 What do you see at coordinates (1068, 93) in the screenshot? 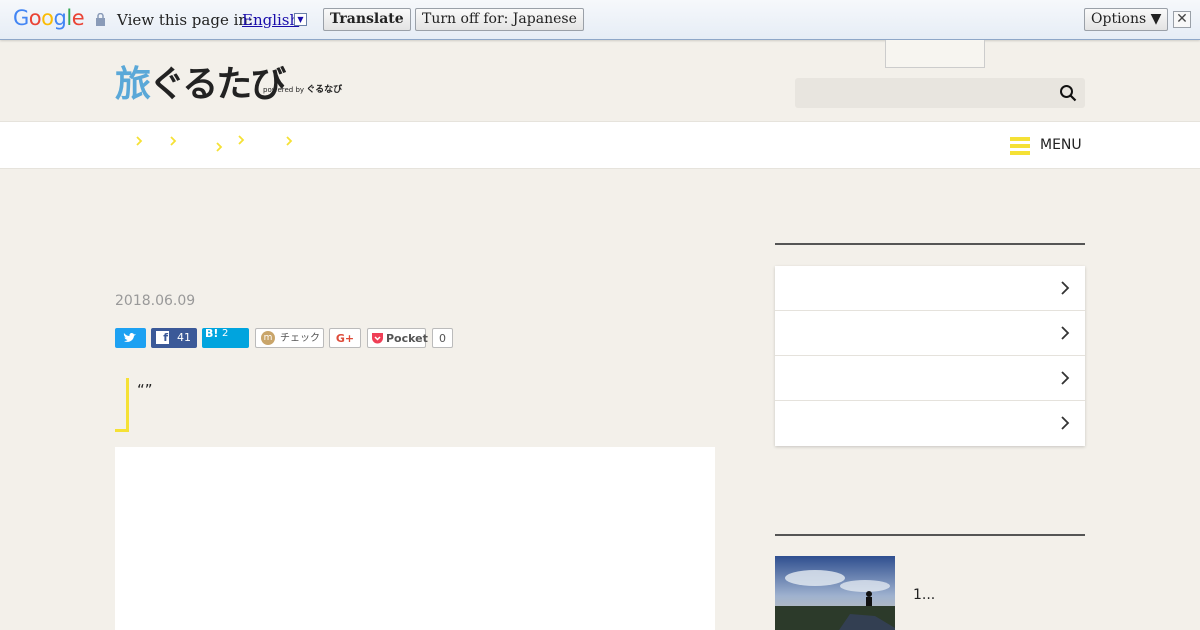
I see `search-icon` at bounding box center [1068, 93].